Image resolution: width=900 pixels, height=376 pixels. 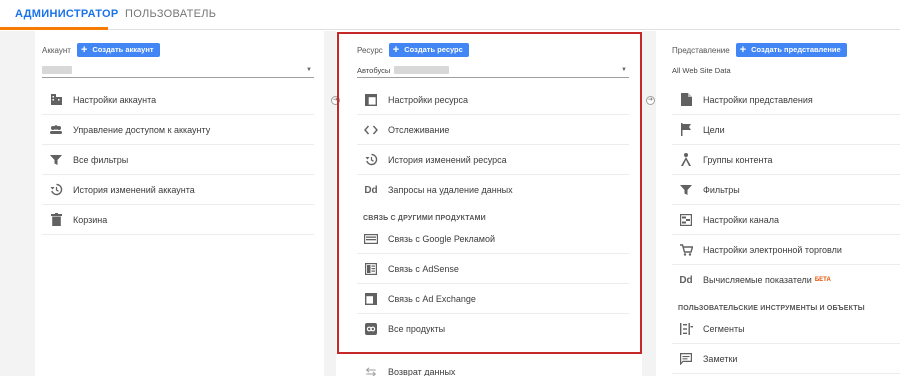 What do you see at coordinates (686, 329) in the screenshot?
I see `segments-icon` at bounding box center [686, 329].